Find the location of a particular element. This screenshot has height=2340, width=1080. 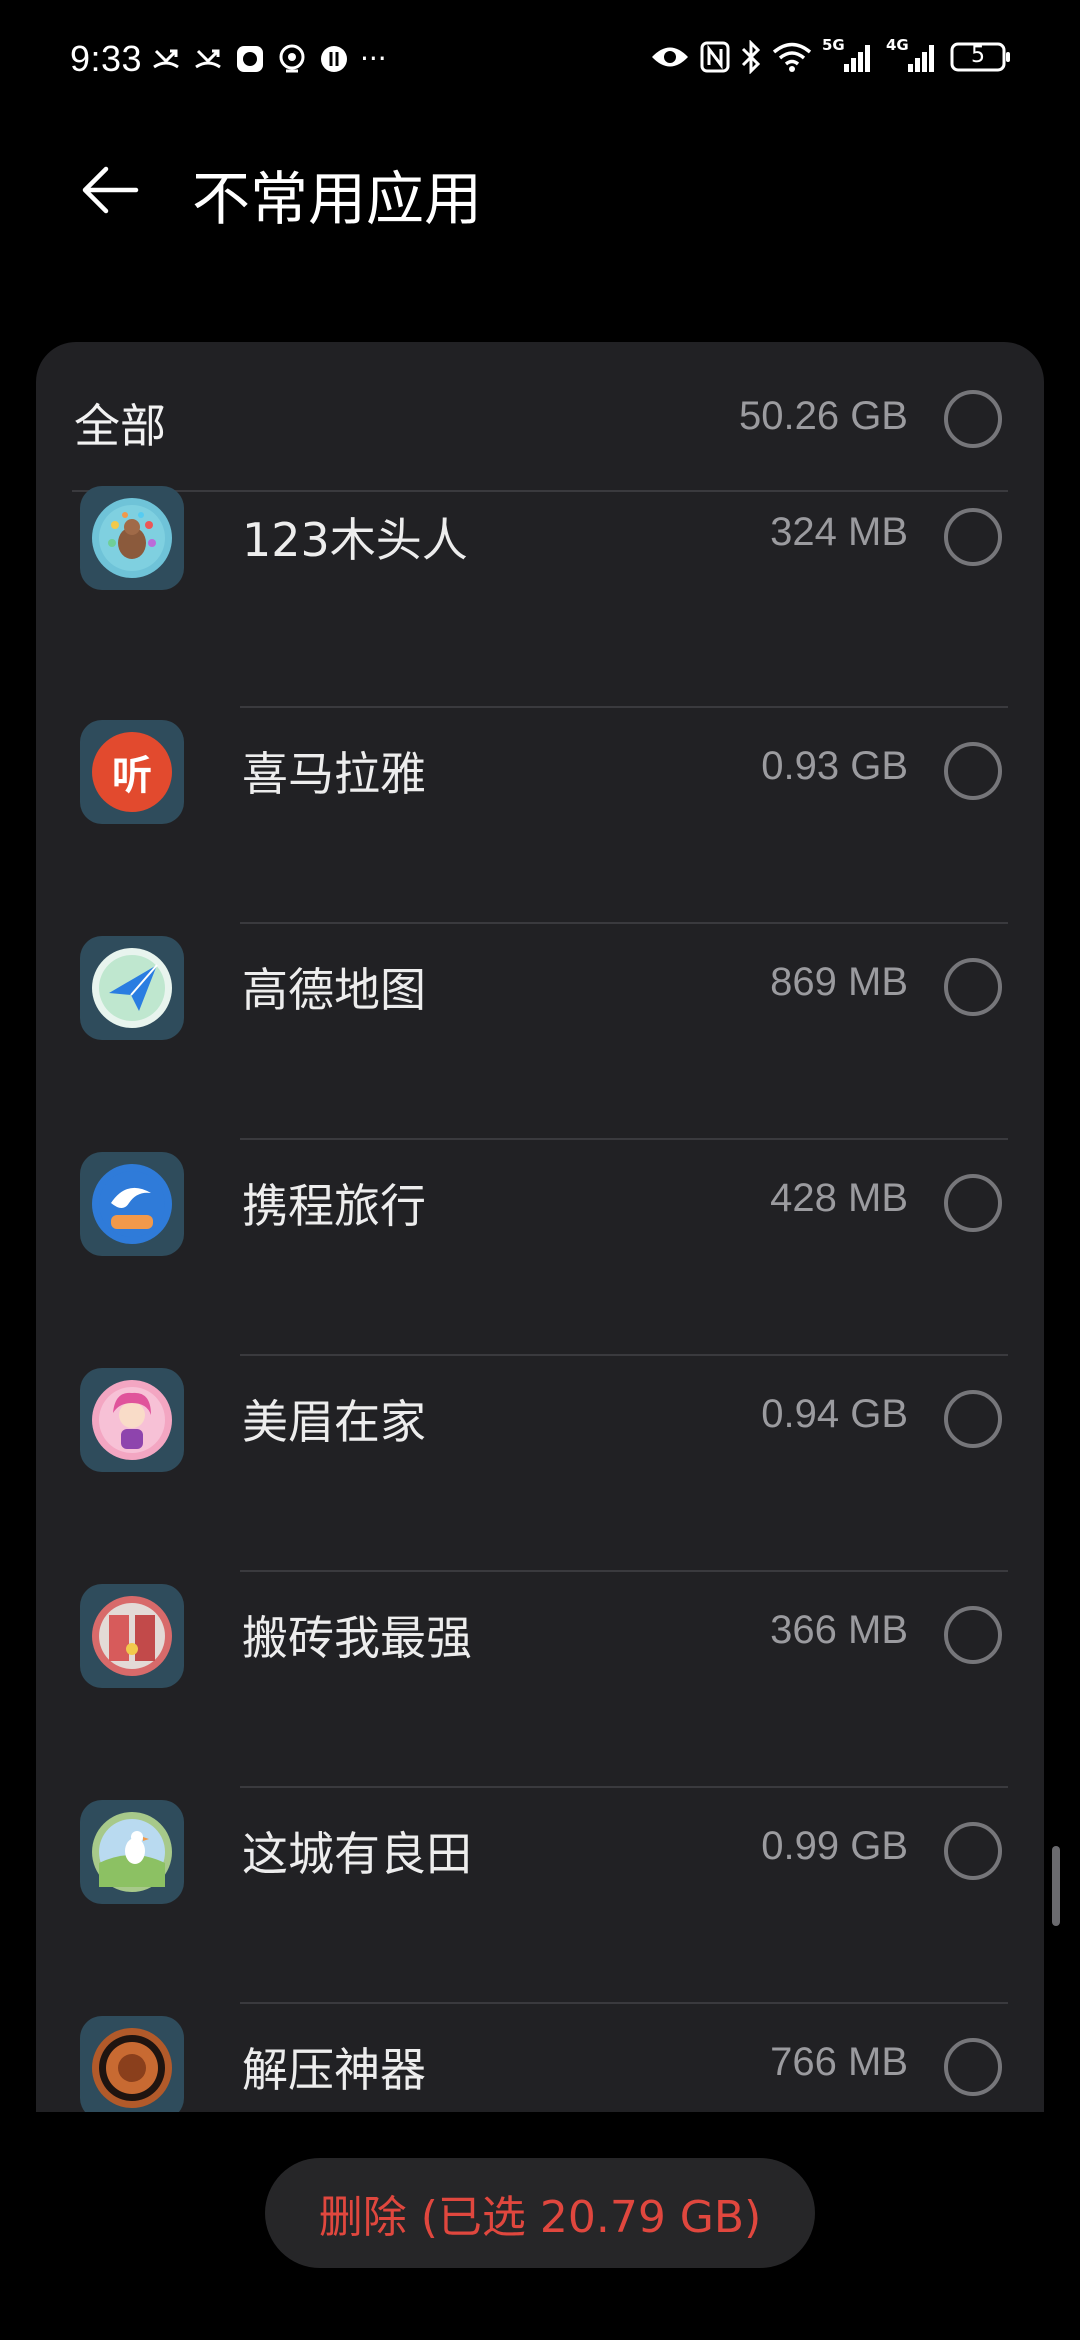

girl-game-icon is located at coordinates (132, 1420).